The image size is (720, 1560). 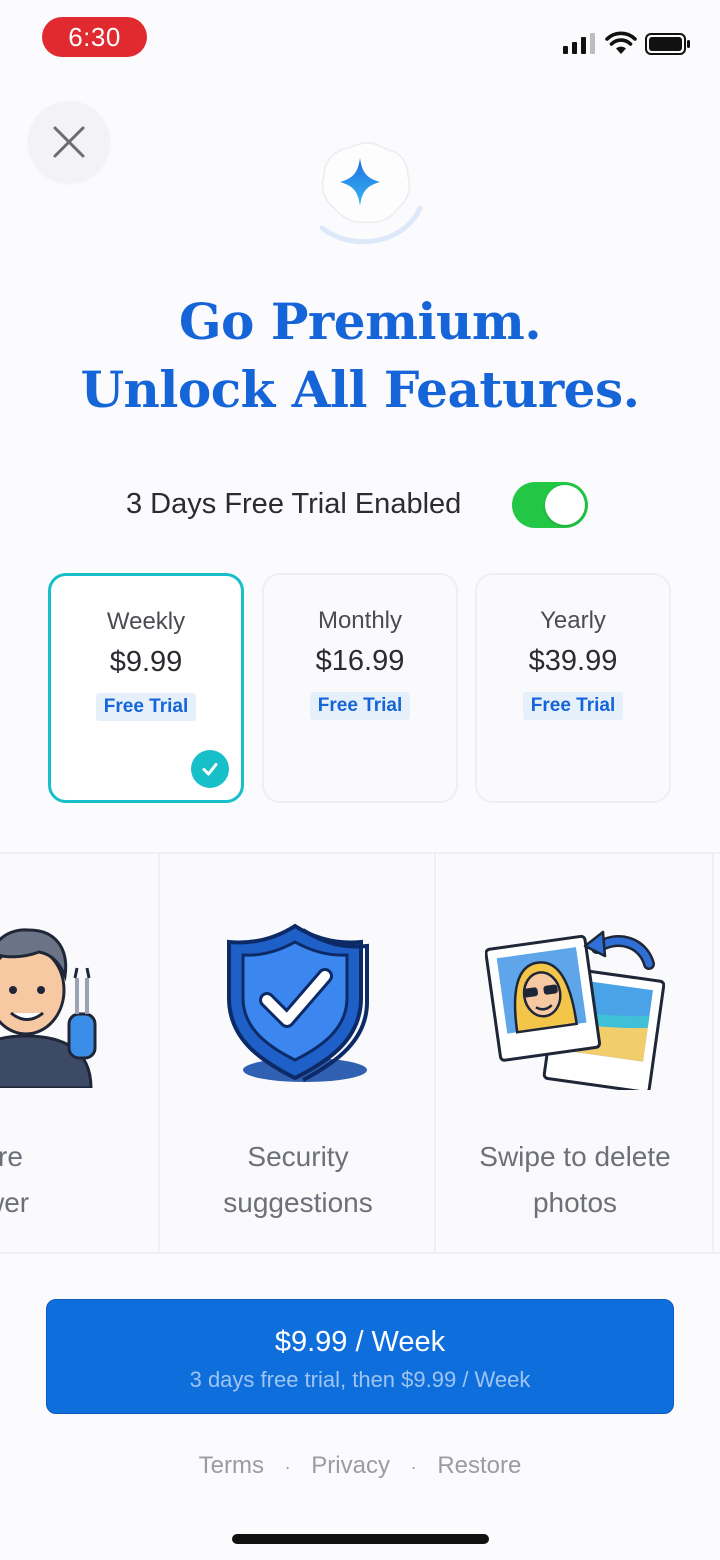 I want to click on feature-card-security: Security suggestions, so click(x=299, y=1053).